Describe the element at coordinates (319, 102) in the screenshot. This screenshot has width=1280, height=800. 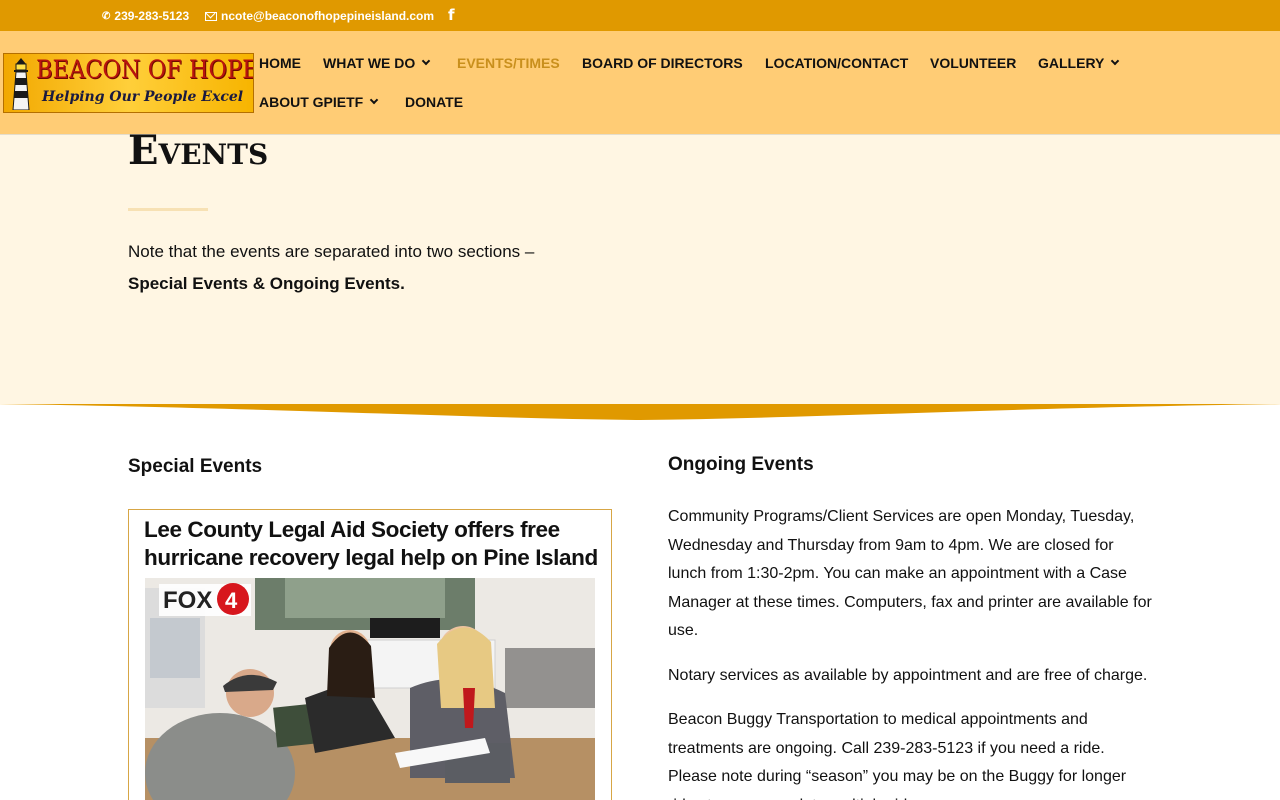
I see `nav-about-gpietf: ABOUT GPIETF` at that location.